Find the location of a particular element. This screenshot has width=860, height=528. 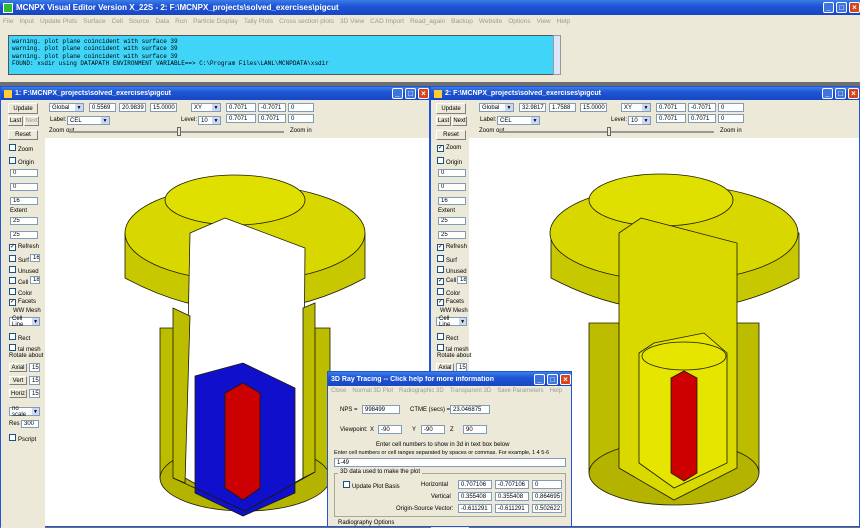

horiz-field: 15 is located at coordinates (34, 393).